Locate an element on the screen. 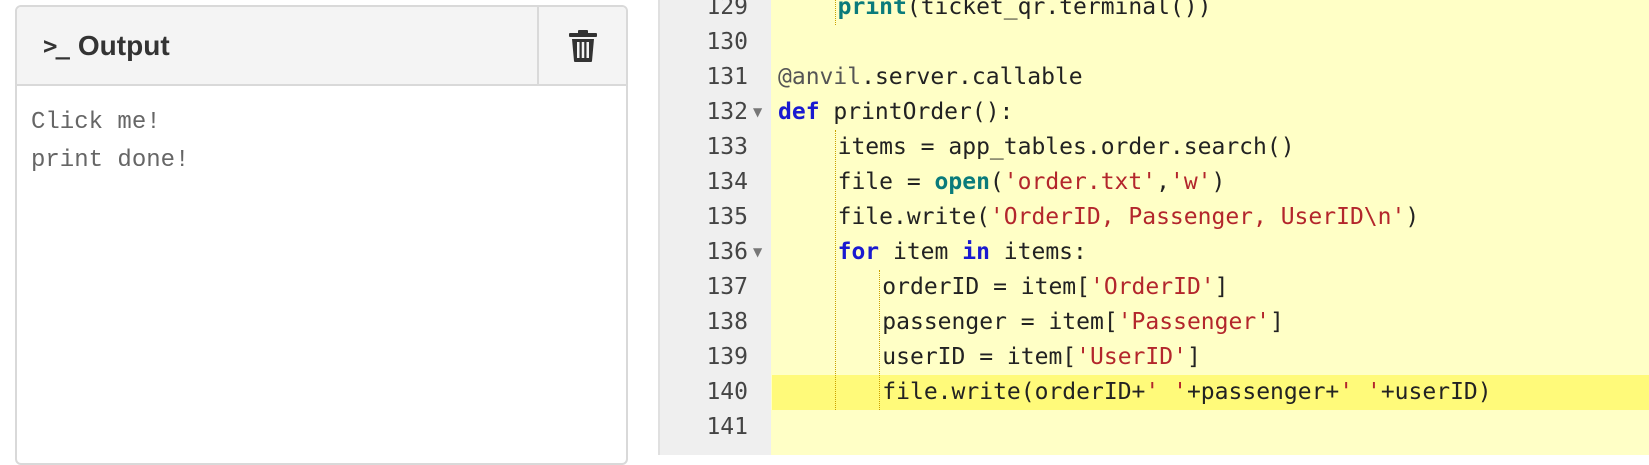 The height and width of the screenshot is (465, 1649). code-token: 'order.txt' is located at coordinates (1080, 182).